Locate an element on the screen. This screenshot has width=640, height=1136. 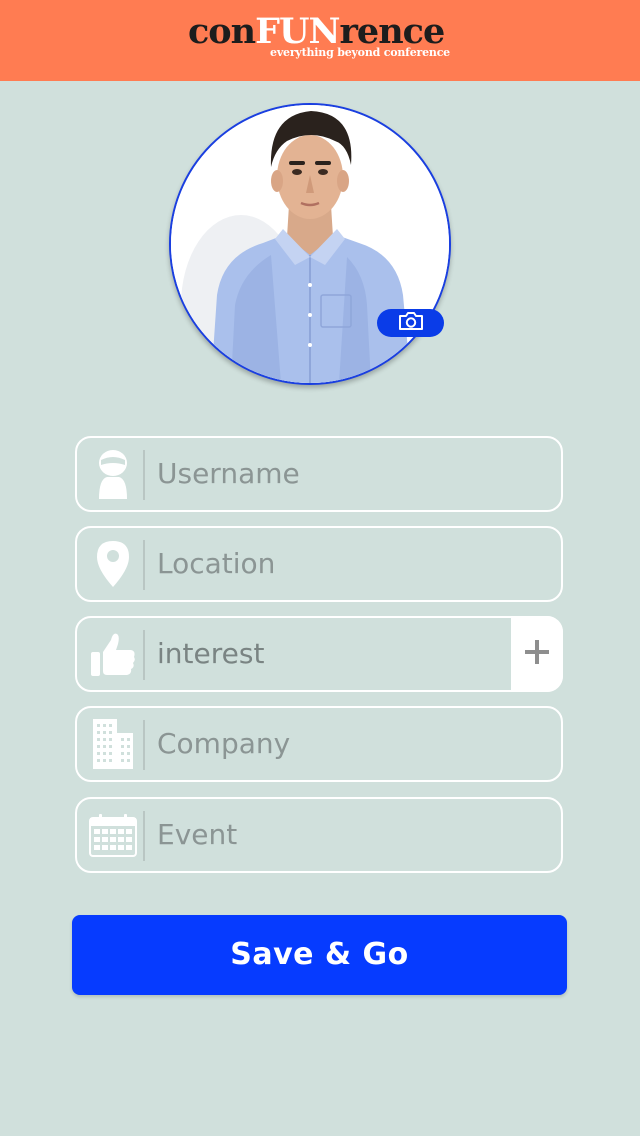
add-interest-button is located at coordinates (537, 654).